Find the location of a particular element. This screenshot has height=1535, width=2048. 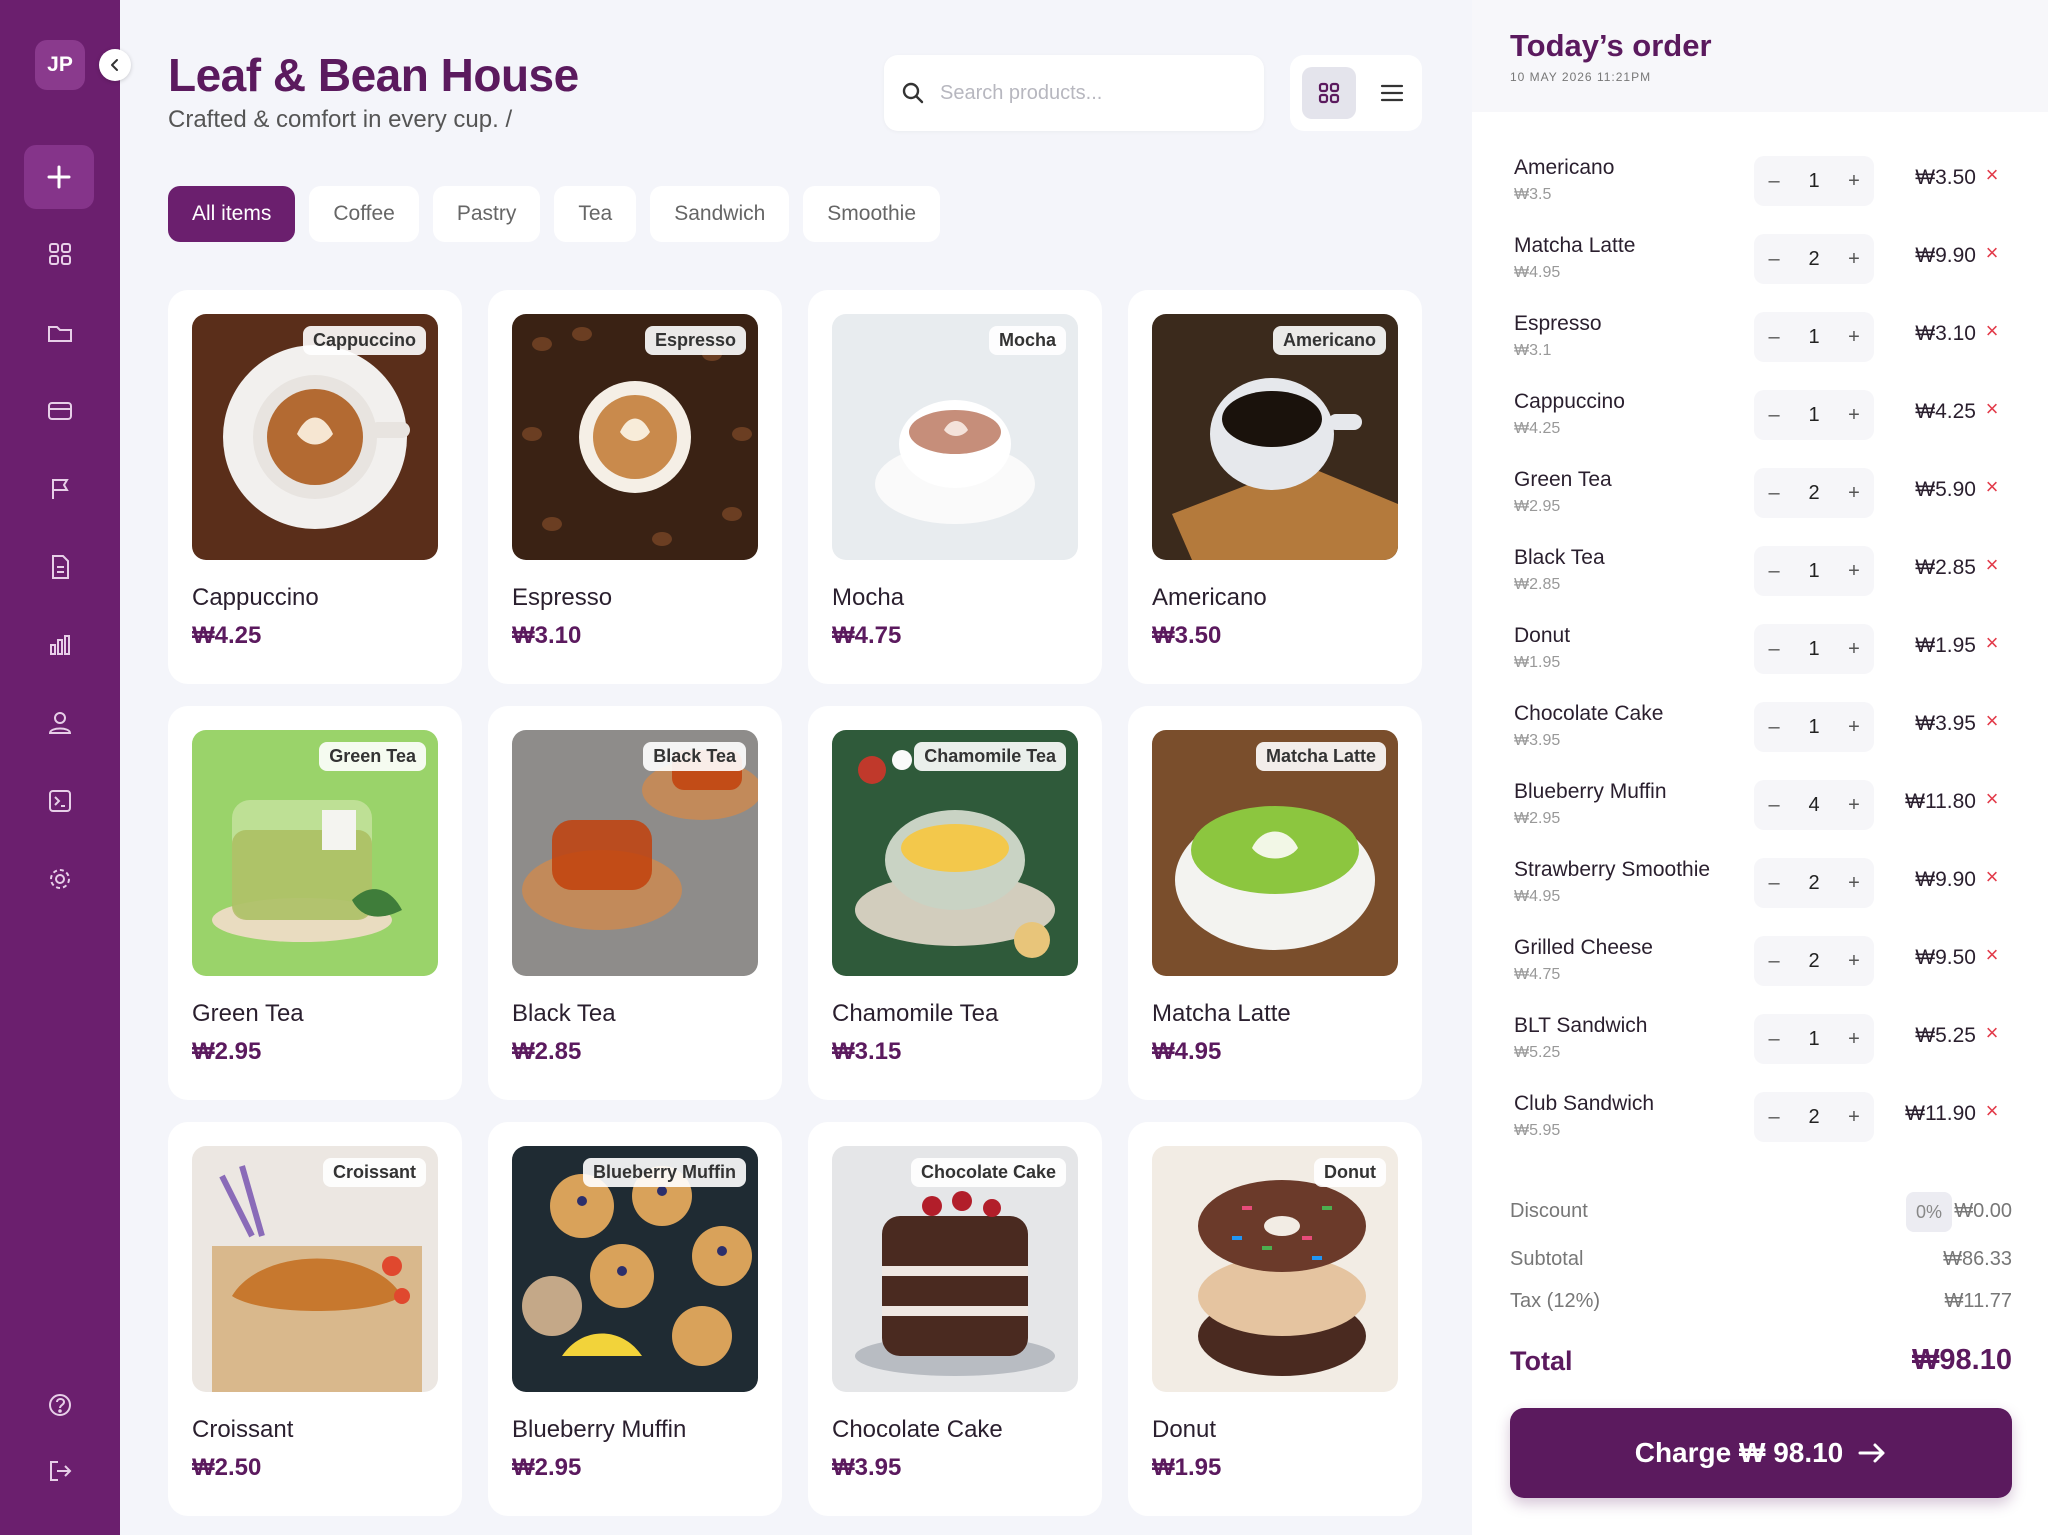

product-card: Chamomile Tea Chamomile Tea ₩3.15 is located at coordinates (955, 903).